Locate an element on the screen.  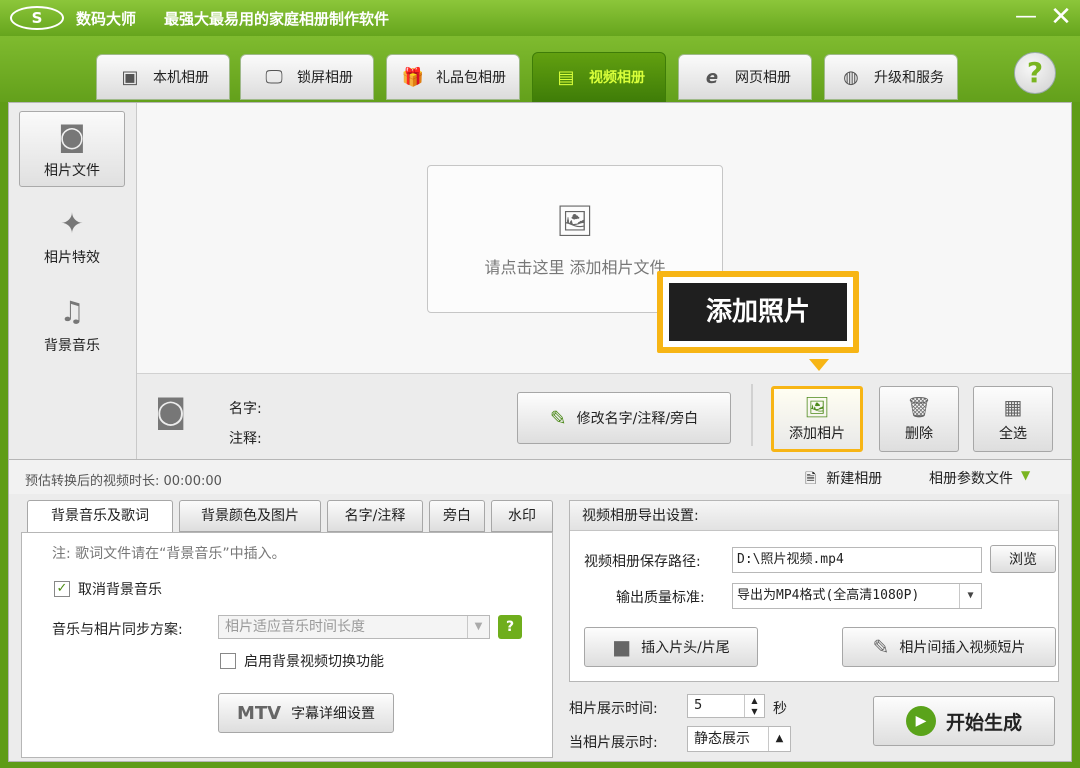
new-album-button: 🗎 新建相册 is located at coordinates (843, 480).